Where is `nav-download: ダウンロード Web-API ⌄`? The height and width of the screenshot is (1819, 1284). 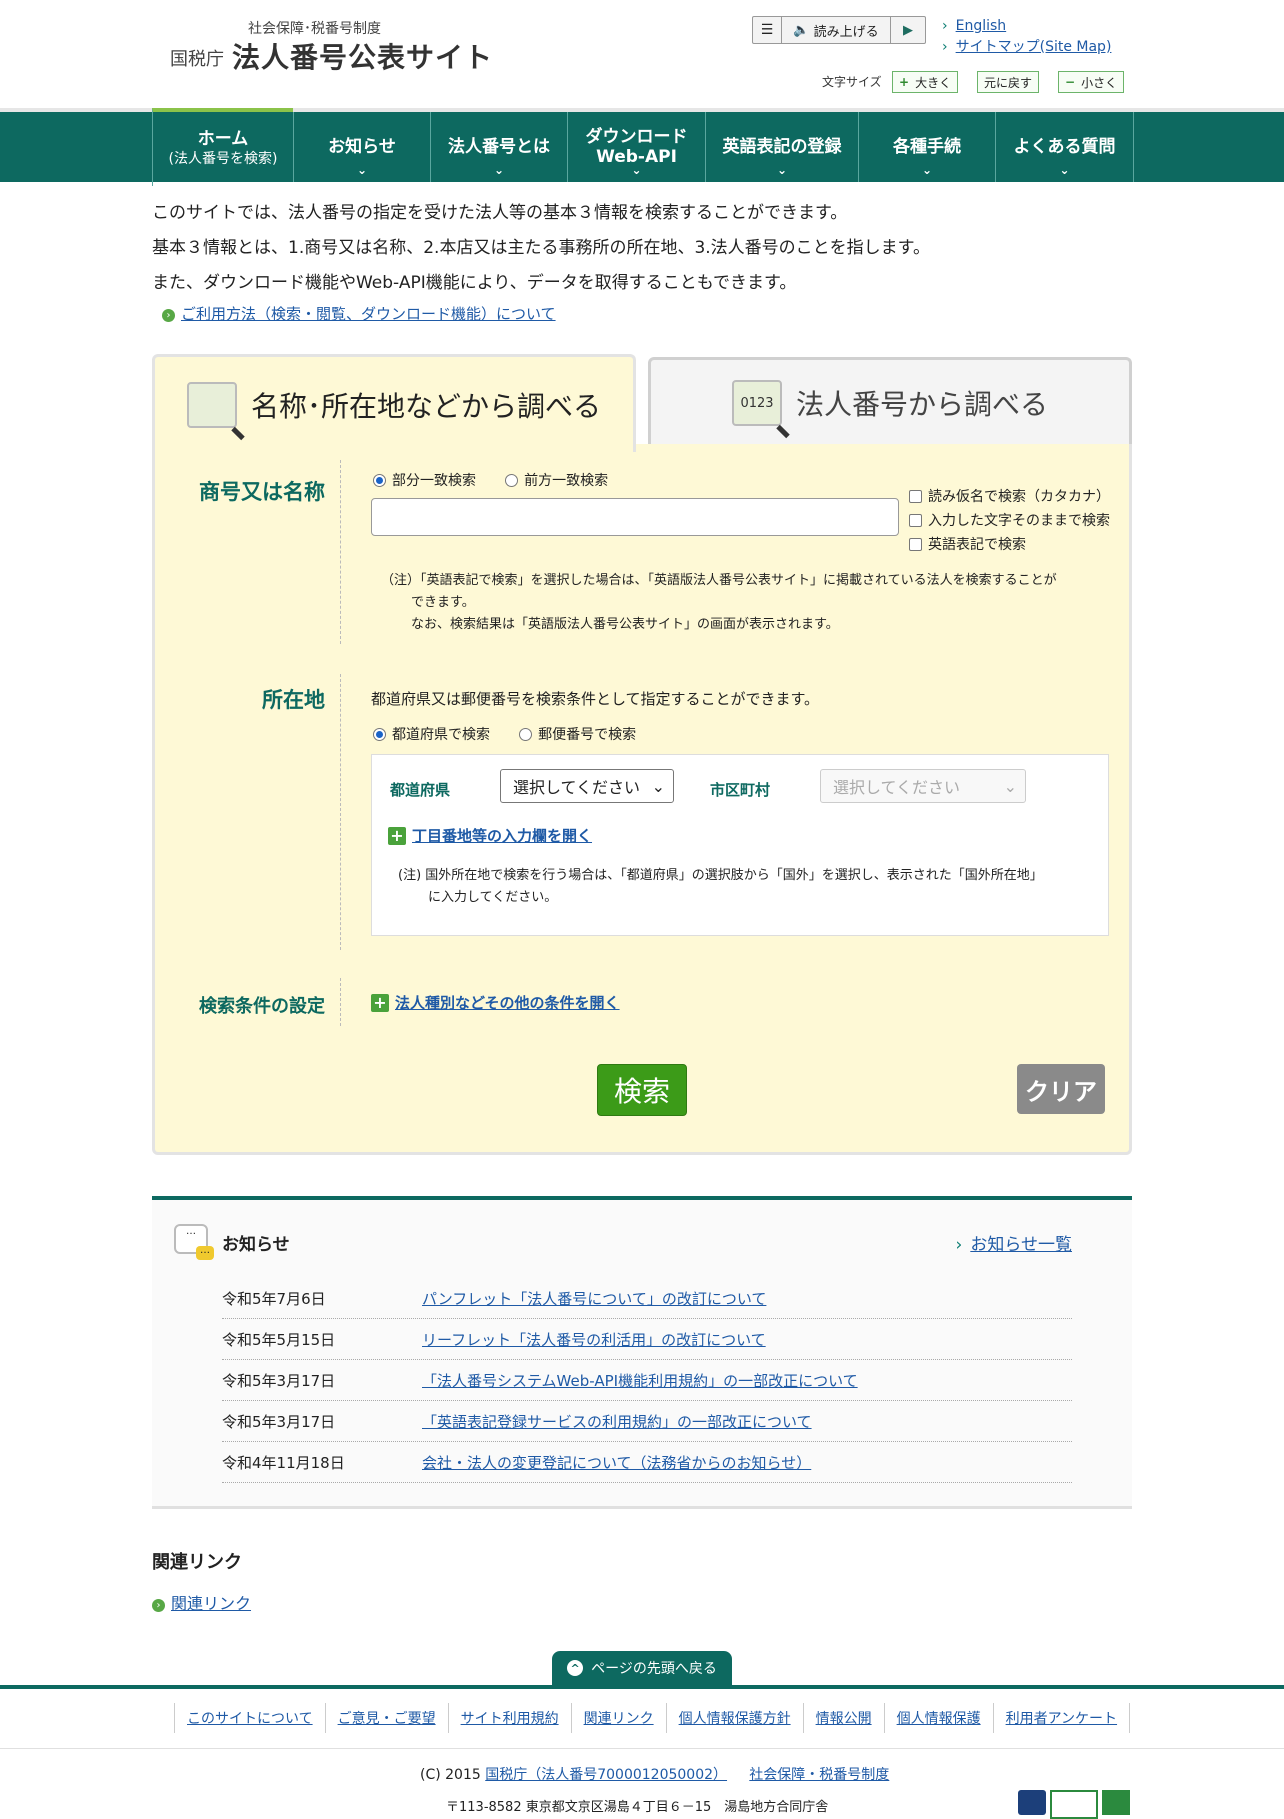 nav-download: ダウンロード Web-API ⌄ is located at coordinates (636, 147).